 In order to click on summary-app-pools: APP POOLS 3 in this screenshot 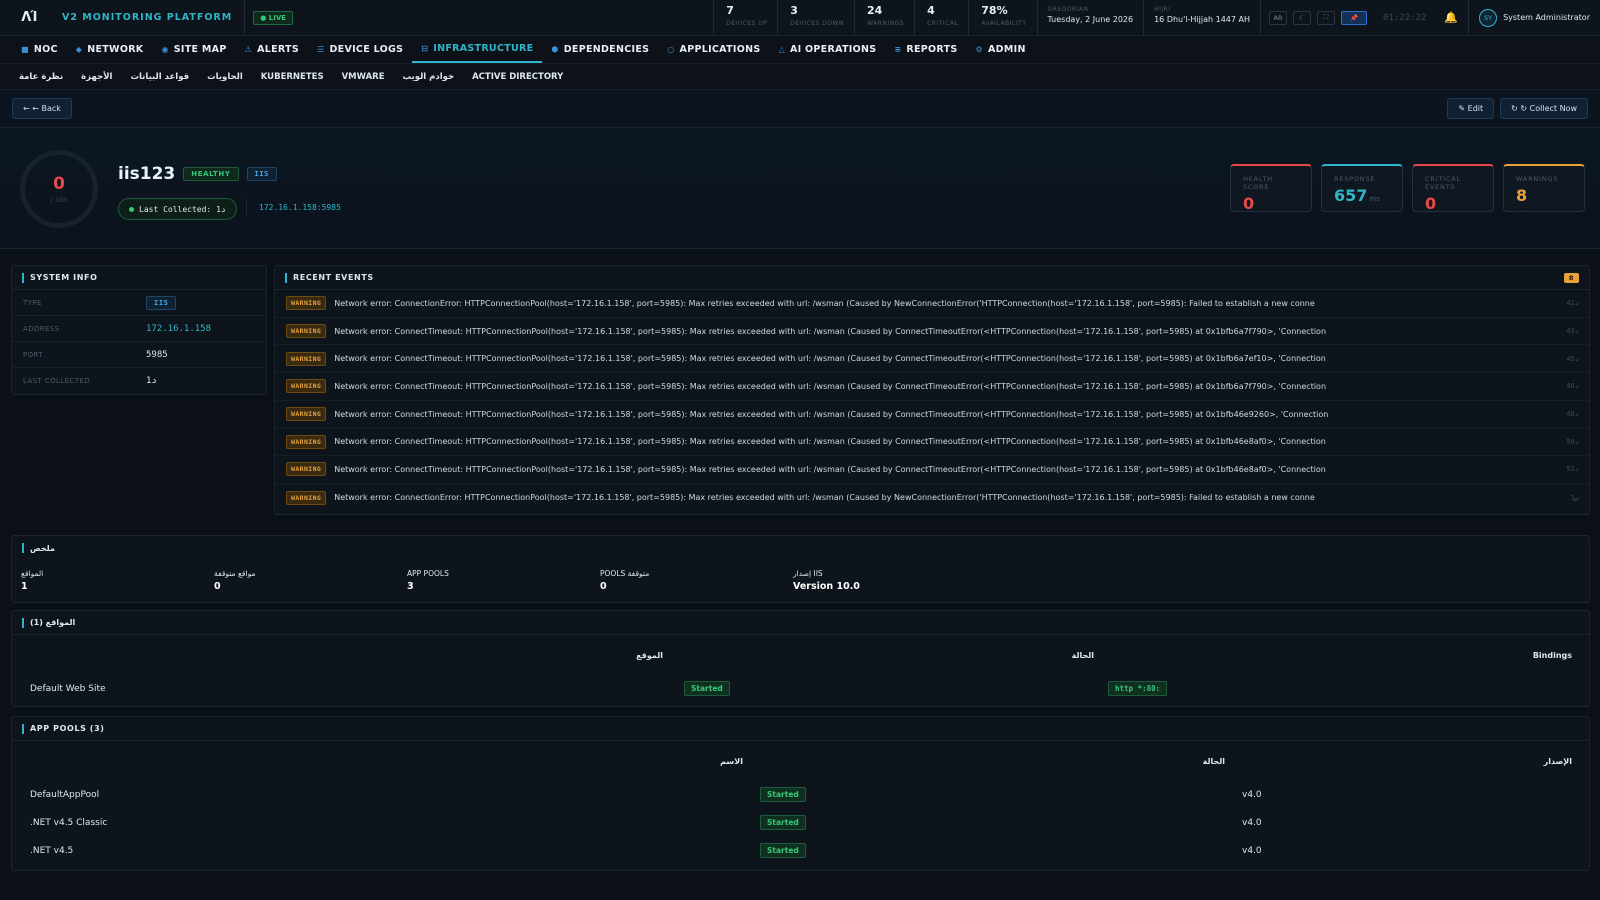, I will do `click(428, 580)`.